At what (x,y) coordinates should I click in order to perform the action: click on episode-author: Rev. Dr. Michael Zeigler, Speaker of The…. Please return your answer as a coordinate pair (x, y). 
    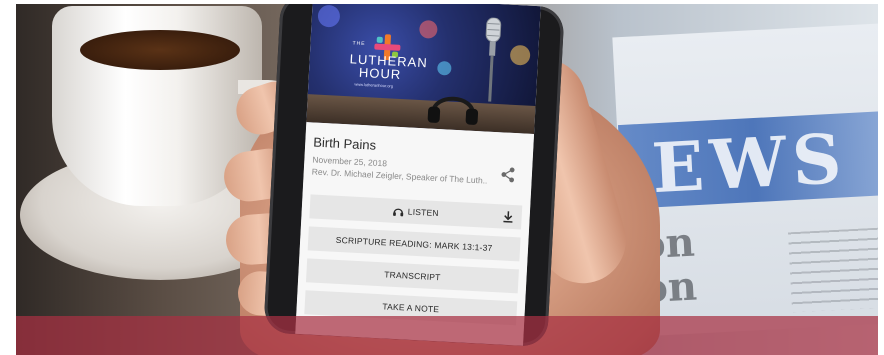
    Looking at the image, I should click on (399, 176).